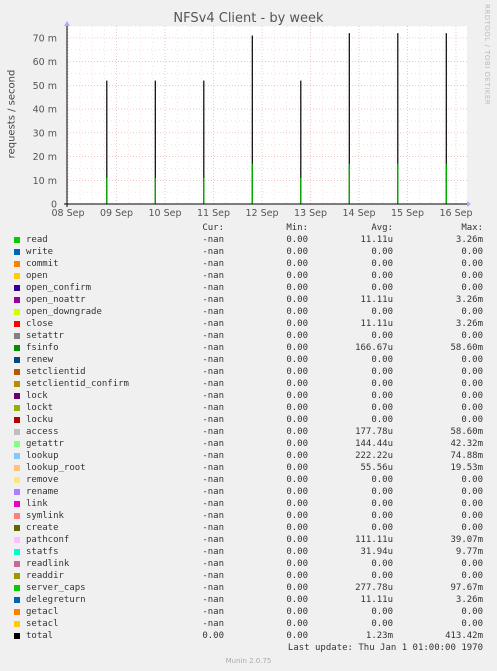  Describe the element at coordinates (42, 552) in the screenshot. I see `legend-name: statfs` at that location.